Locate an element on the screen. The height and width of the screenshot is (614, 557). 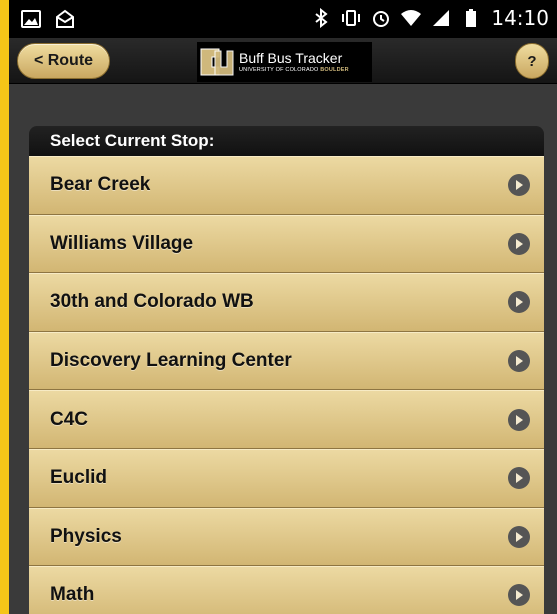
battery-icon is located at coordinates (471, 18).